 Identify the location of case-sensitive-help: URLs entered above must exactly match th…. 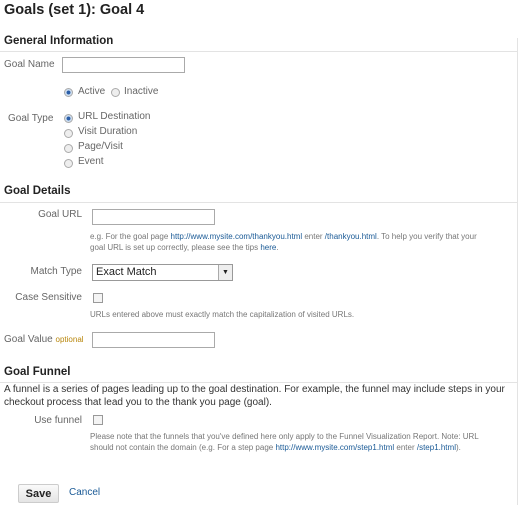
(222, 314).